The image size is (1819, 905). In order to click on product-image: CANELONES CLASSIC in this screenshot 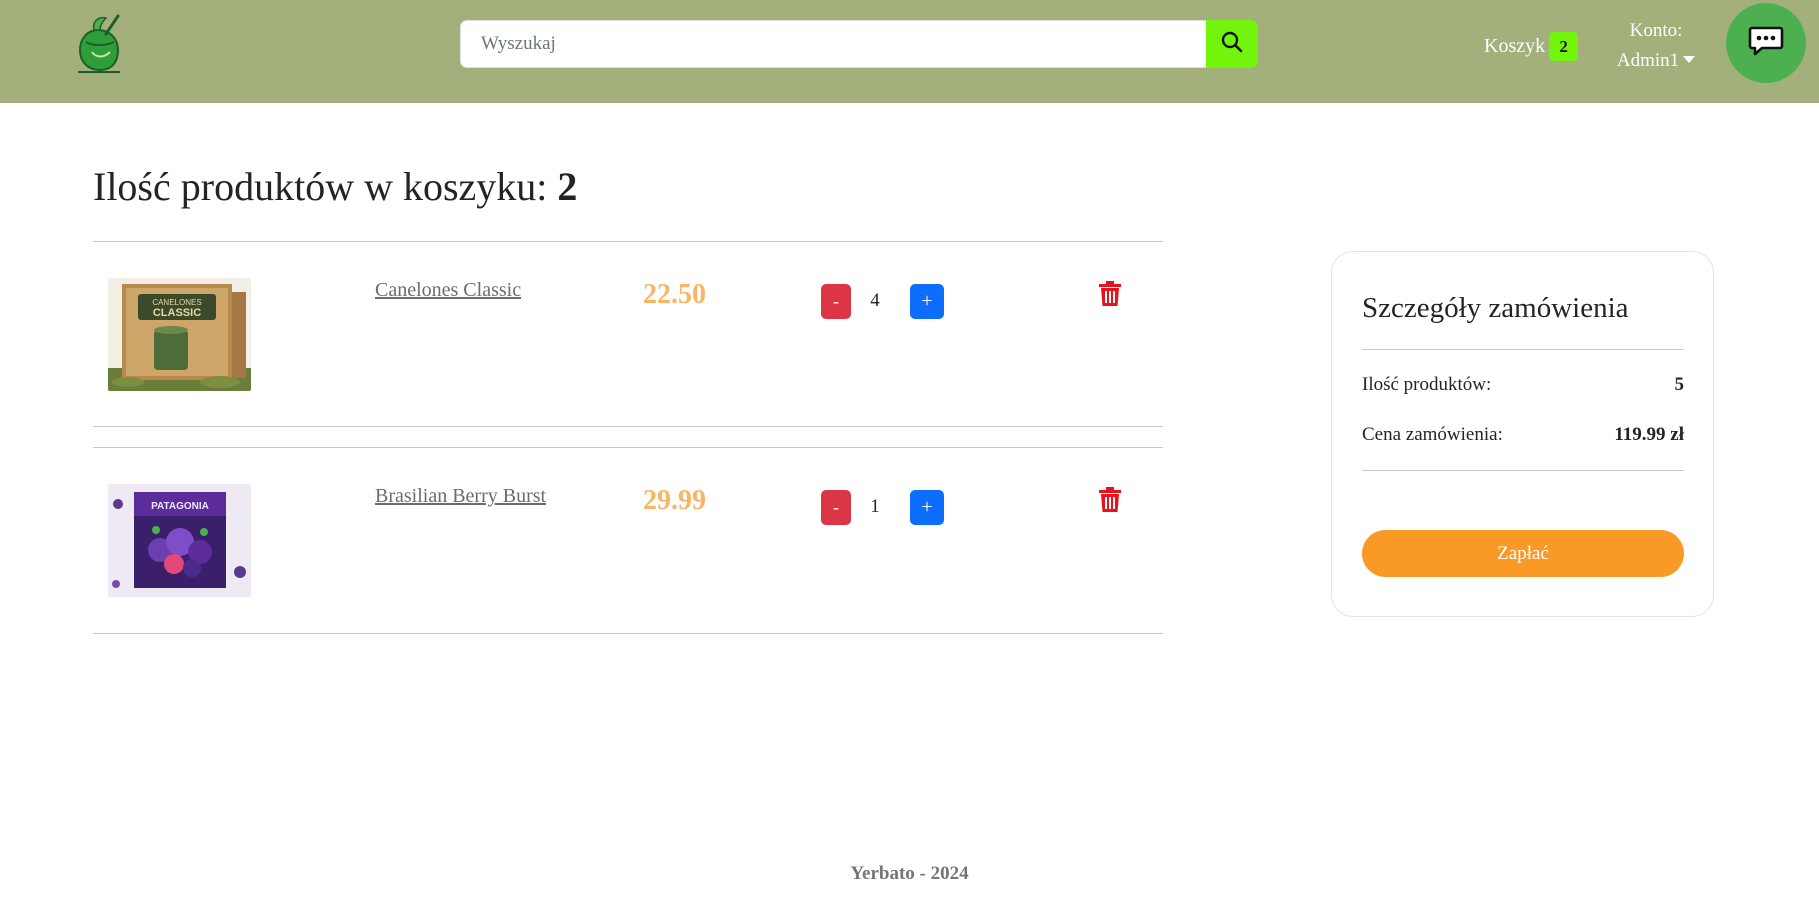, I will do `click(179, 334)`.